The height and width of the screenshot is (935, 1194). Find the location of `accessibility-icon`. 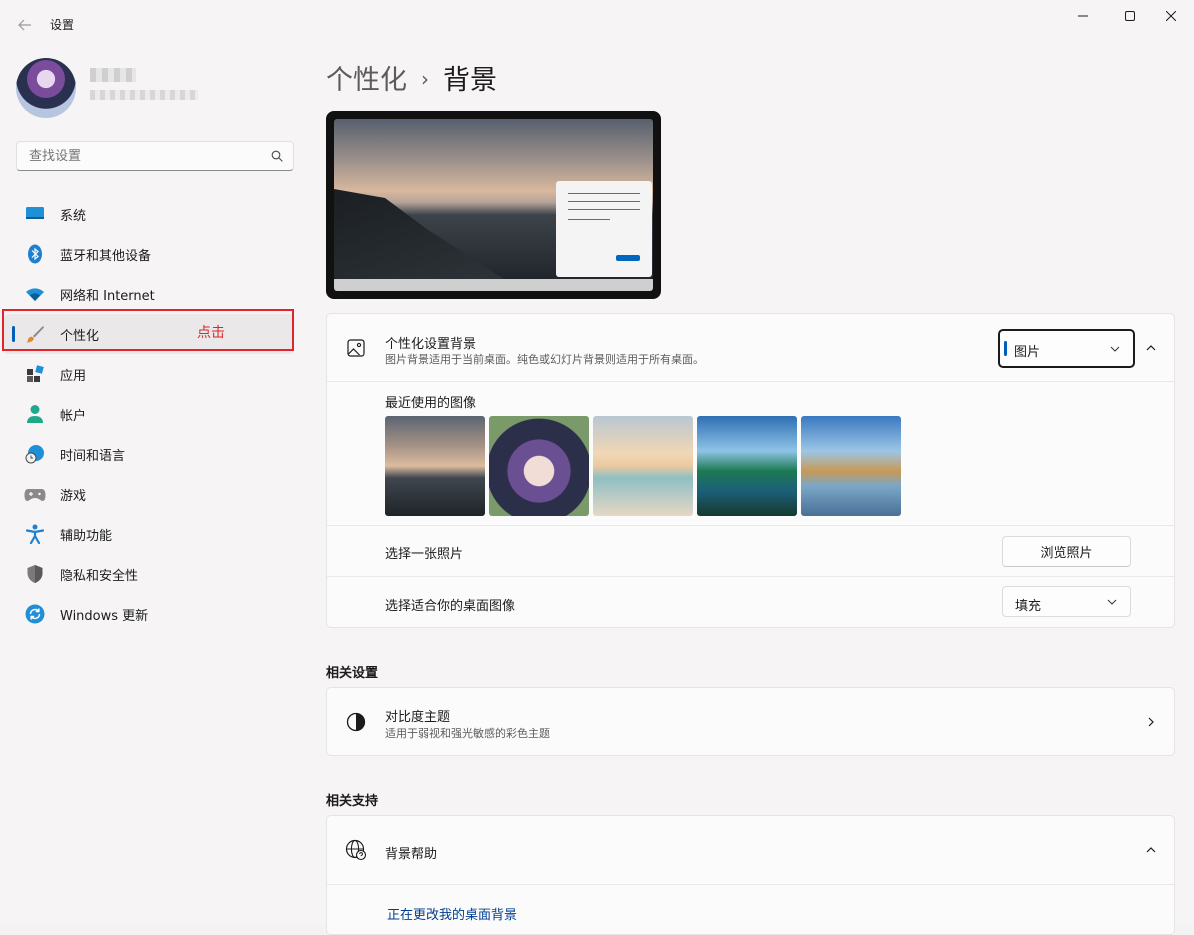

accessibility-icon is located at coordinates (35, 534).